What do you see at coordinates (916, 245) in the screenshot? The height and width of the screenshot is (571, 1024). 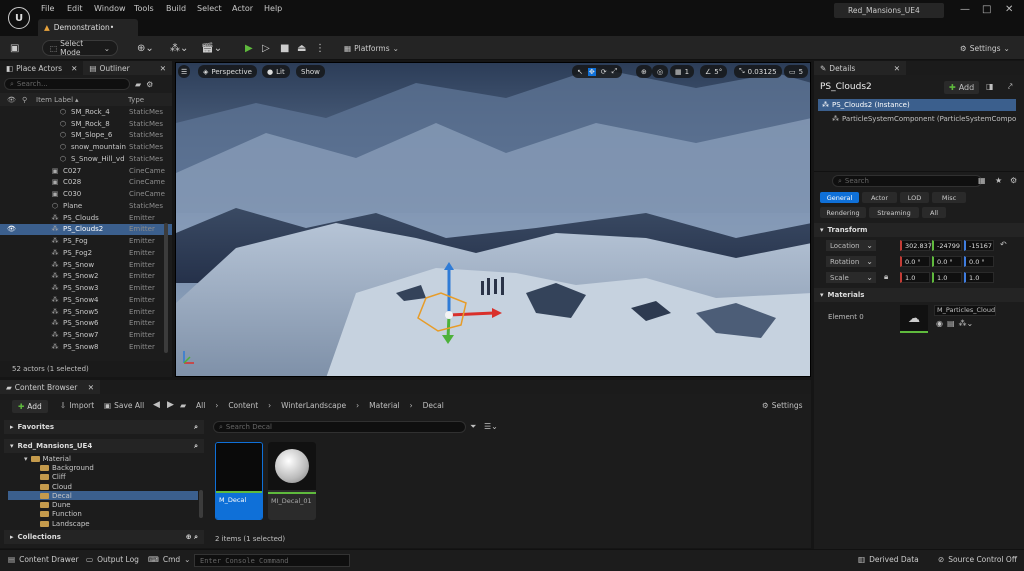 I see `location-x-input: 302.837` at bounding box center [916, 245].